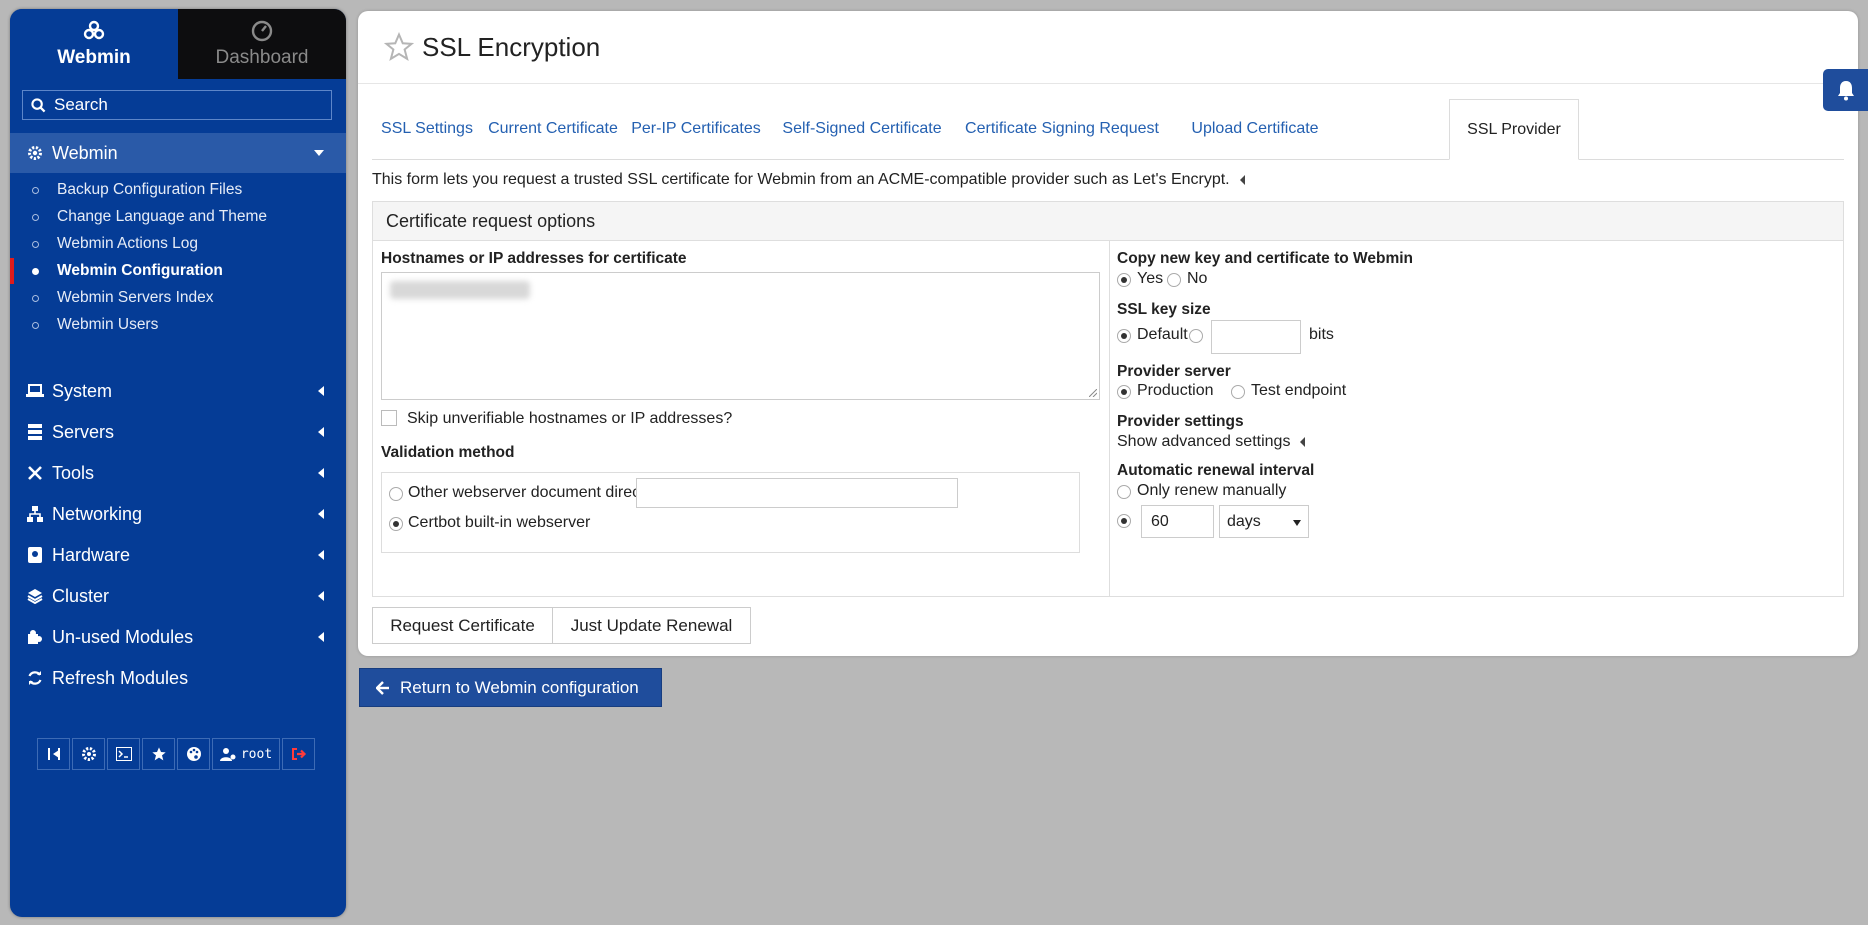  Describe the element at coordinates (178, 298) in the screenshot. I see `sidebar-item-servers-index: Webmin Servers Index` at that location.